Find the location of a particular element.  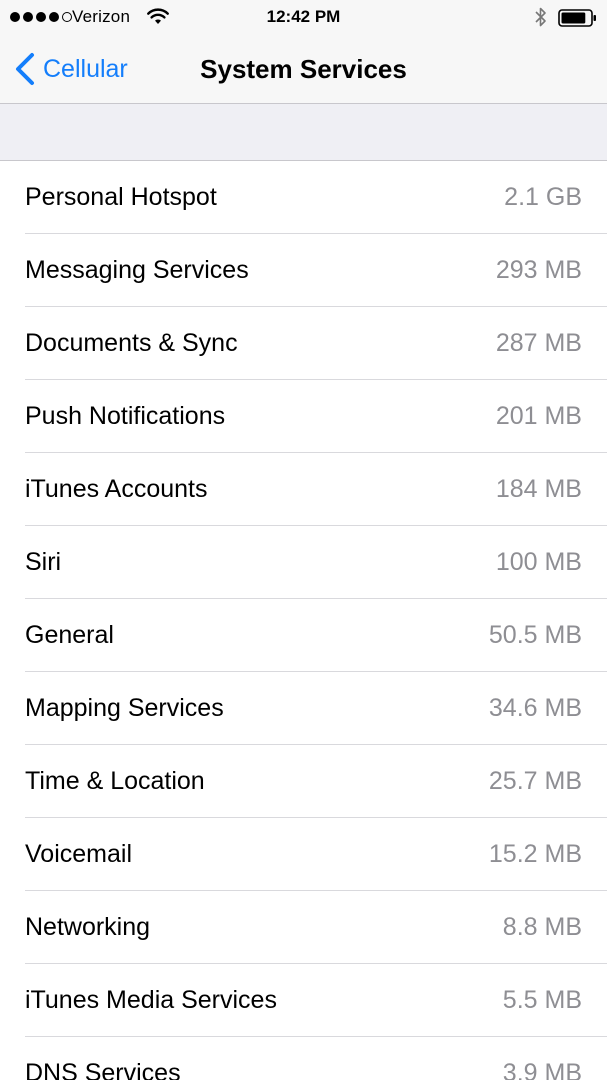

service-name: Networking is located at coordinates (88, 927).